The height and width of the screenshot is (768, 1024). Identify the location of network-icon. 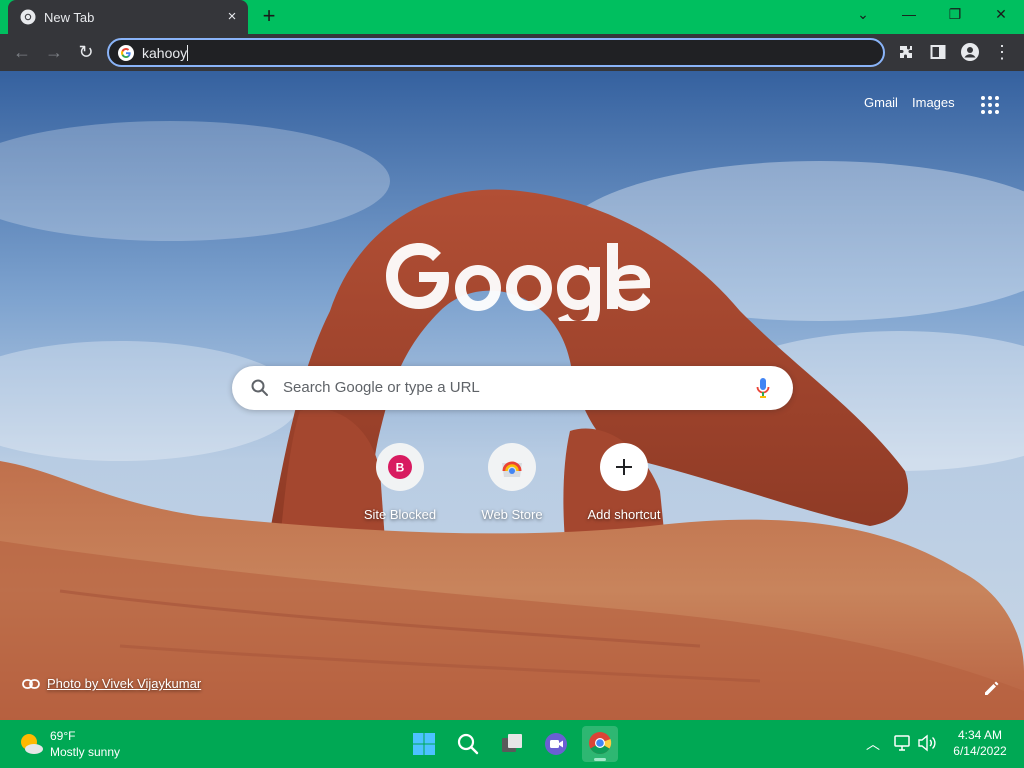
(902, 743).